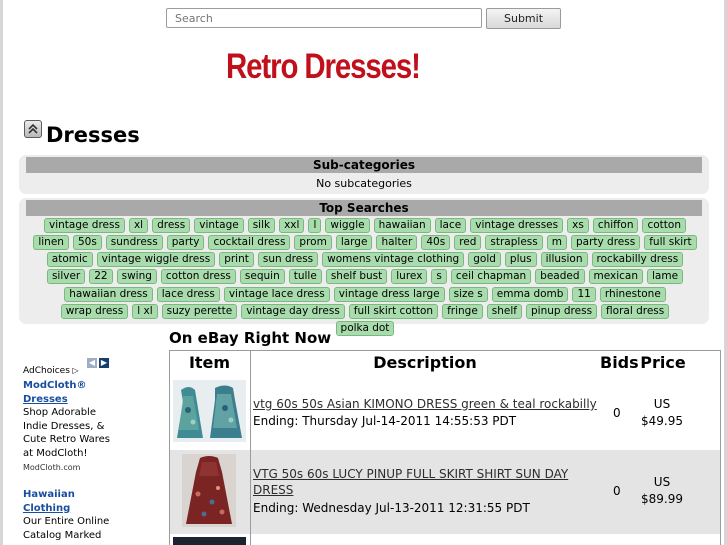 The width and height of the screenshot is (727, 545). Describe the element at coordinates (462, 311) in the screenshot. I see `search-tag: fringe` at that location.